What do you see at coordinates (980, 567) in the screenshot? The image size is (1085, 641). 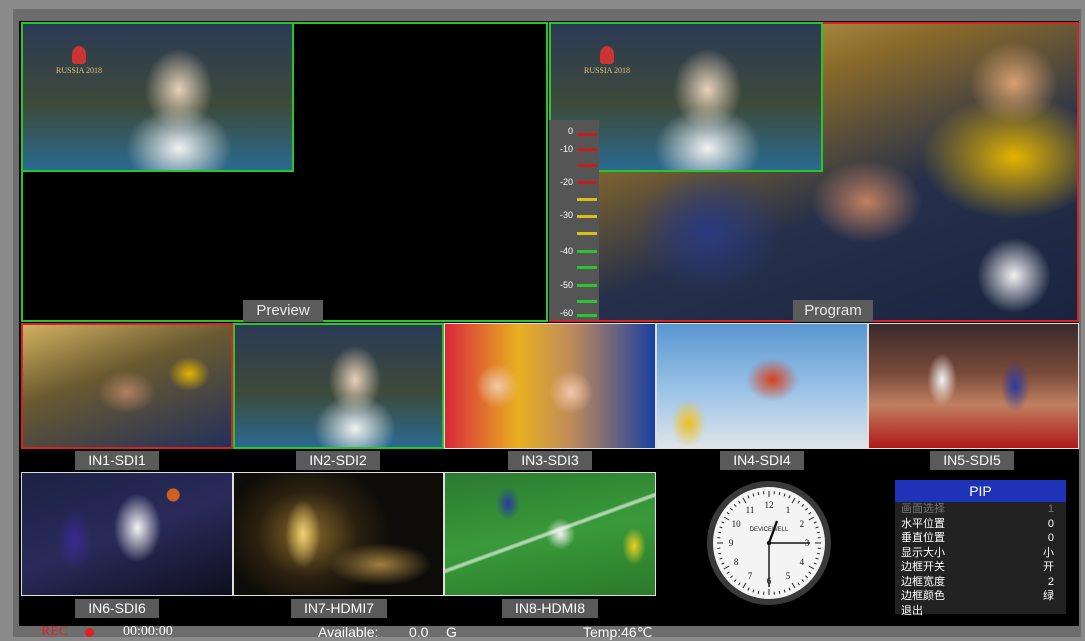 I see `pip-menu-row: 边框开关 开` at bounding box center [980, 567].